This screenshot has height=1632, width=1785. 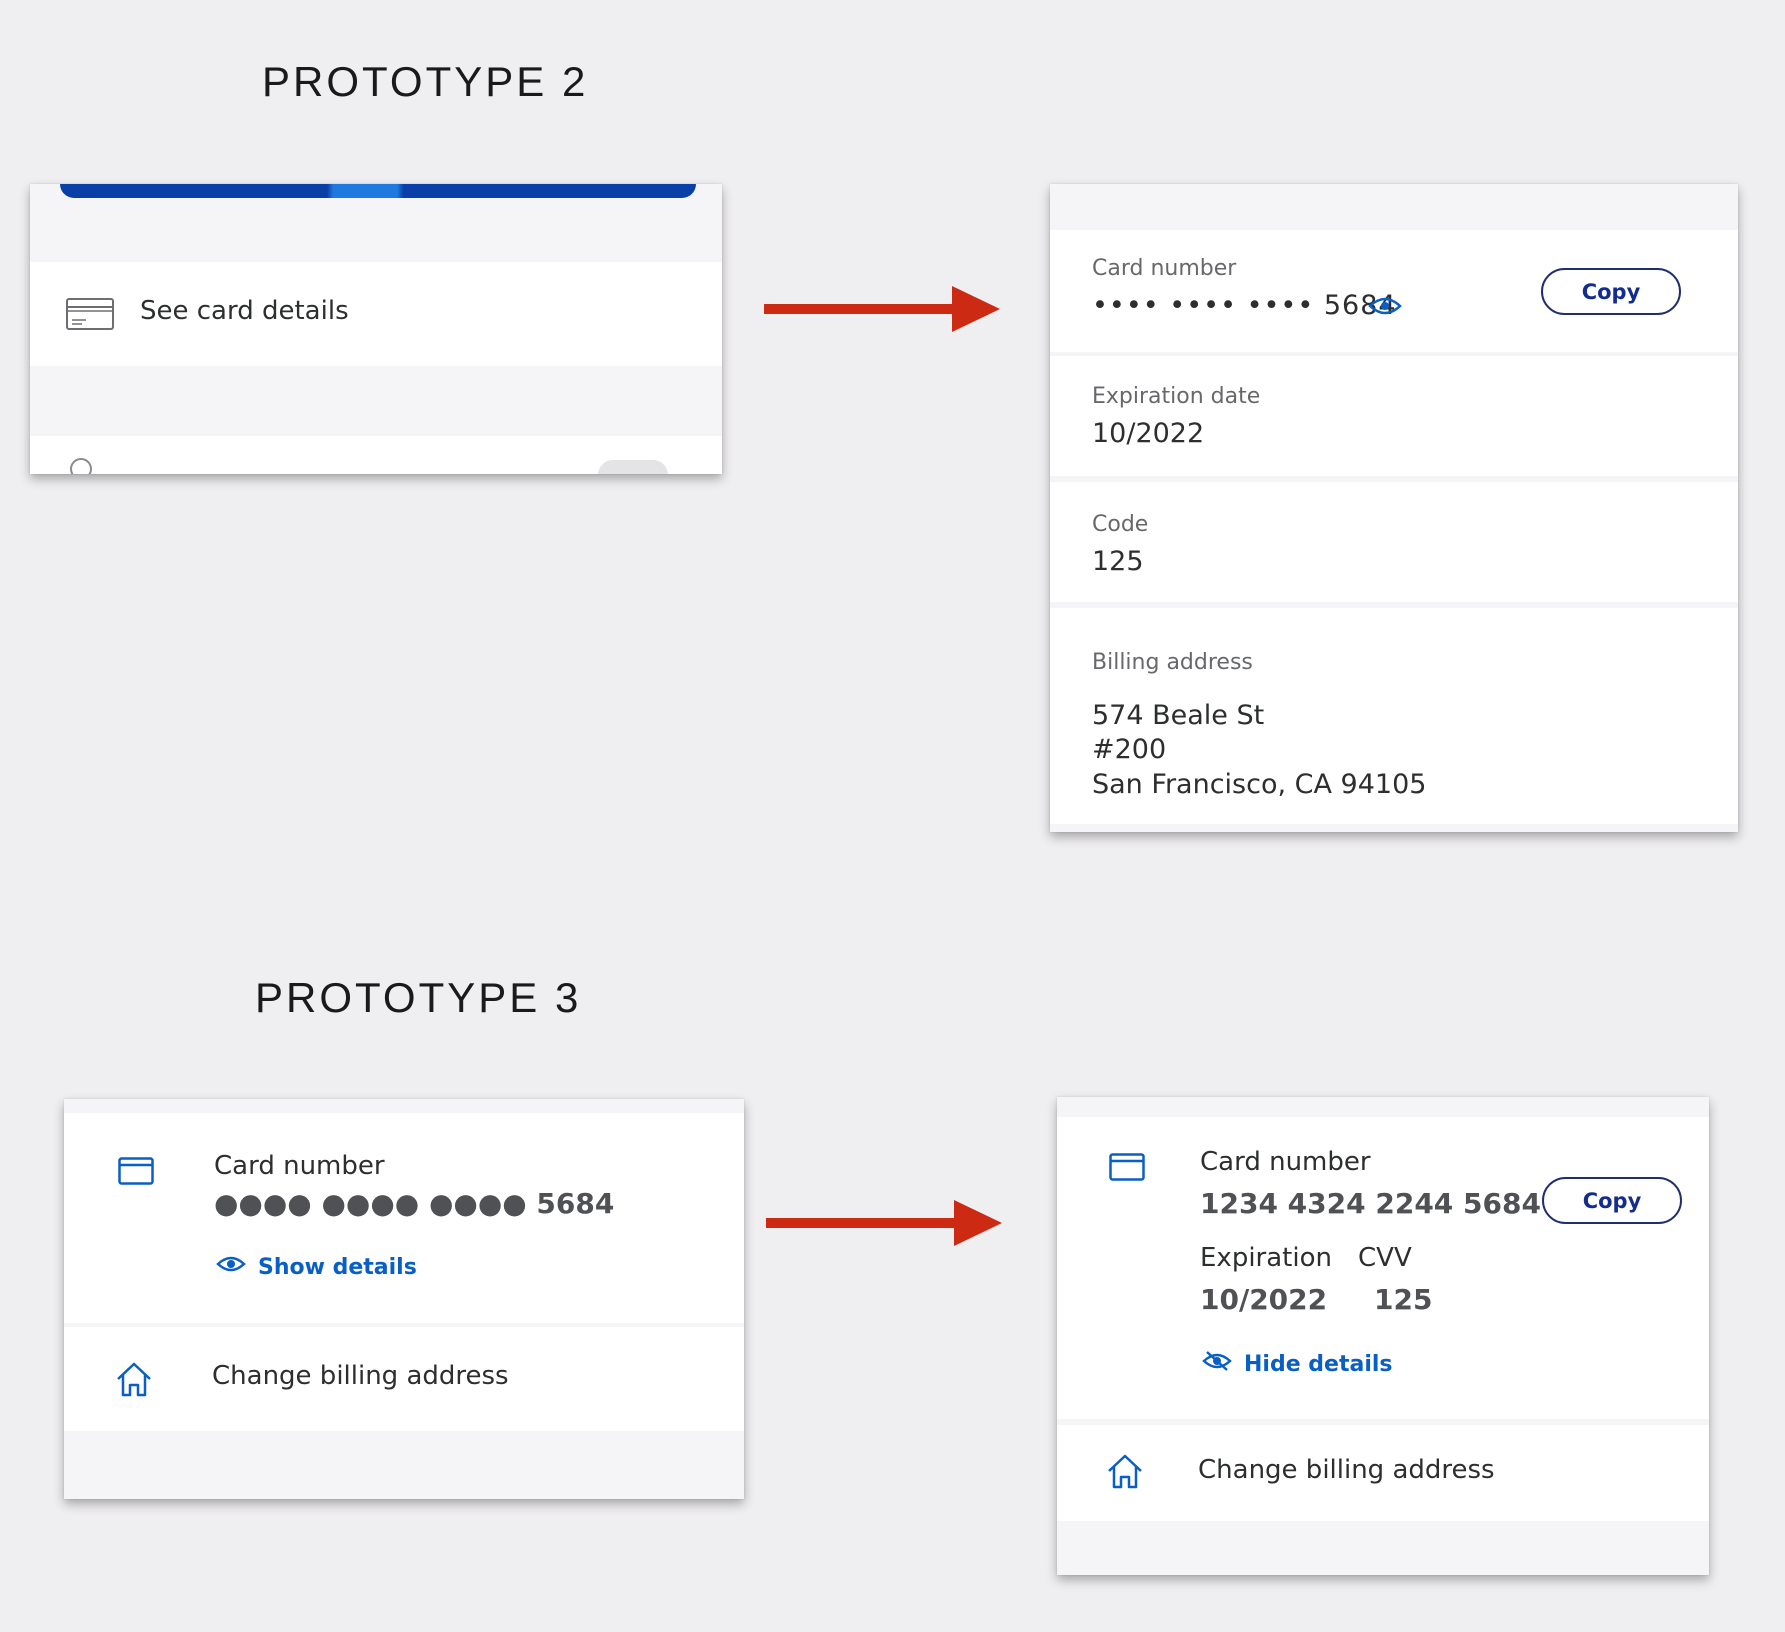 What do you see at coordinates (1370, 1203) in the screenshot?
I see `card-number-full: 1234 4324 2244 5684` at bounding box center [1370, 1203].